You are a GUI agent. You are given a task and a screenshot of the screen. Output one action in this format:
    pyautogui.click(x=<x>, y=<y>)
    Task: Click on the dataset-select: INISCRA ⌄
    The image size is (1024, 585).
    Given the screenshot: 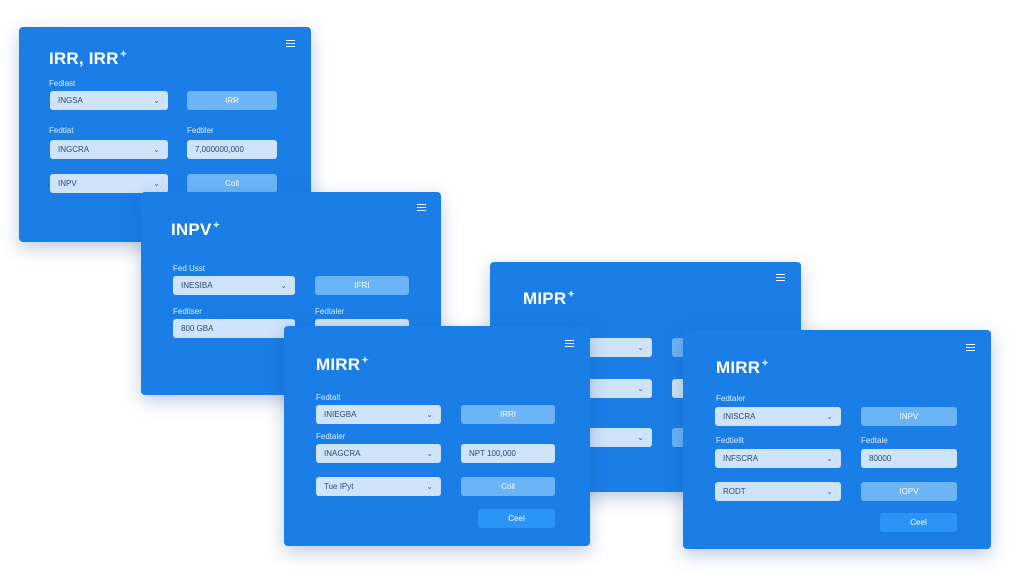 What is the action you would take?
    pyautogui.click(x=778, y=416)
    